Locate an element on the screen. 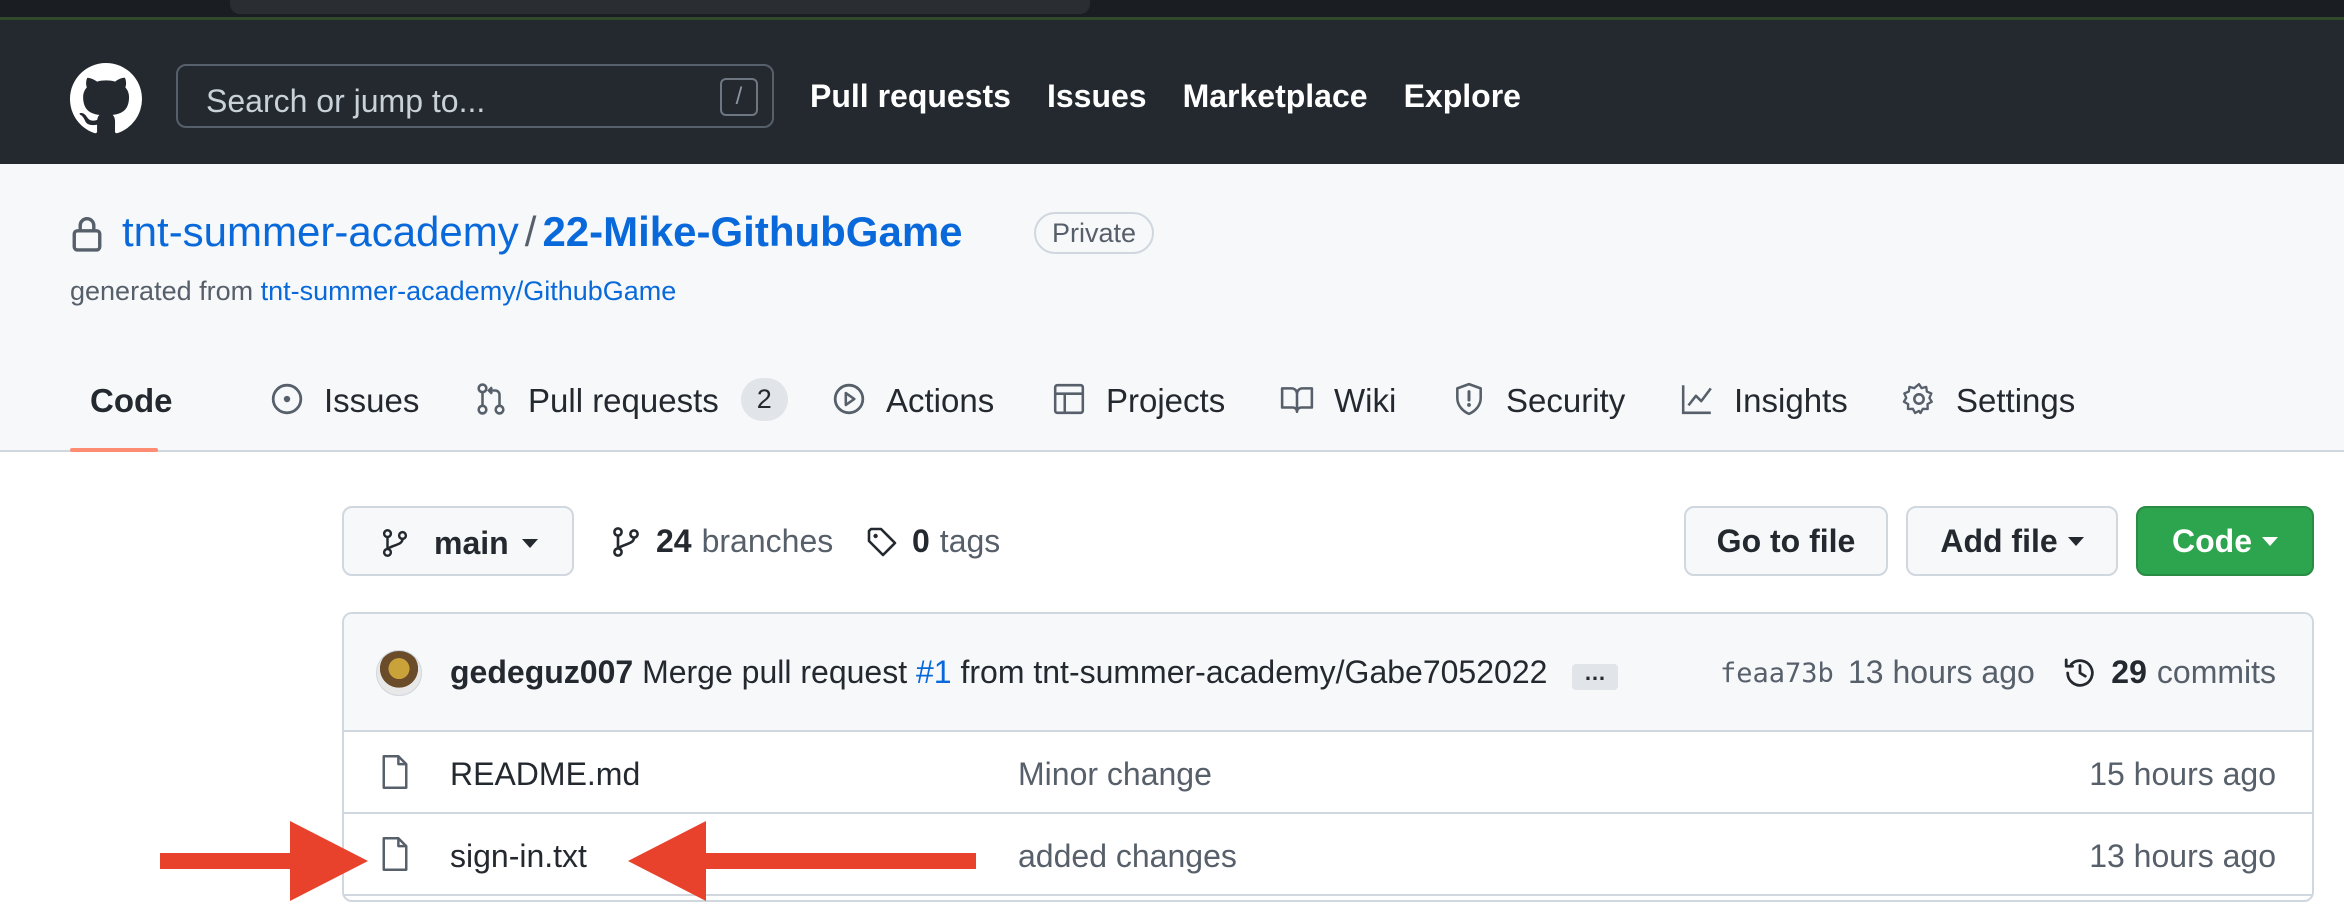 This screenshot has width=2344, height=904. gear-icon is located at coordinates (1917, 398).